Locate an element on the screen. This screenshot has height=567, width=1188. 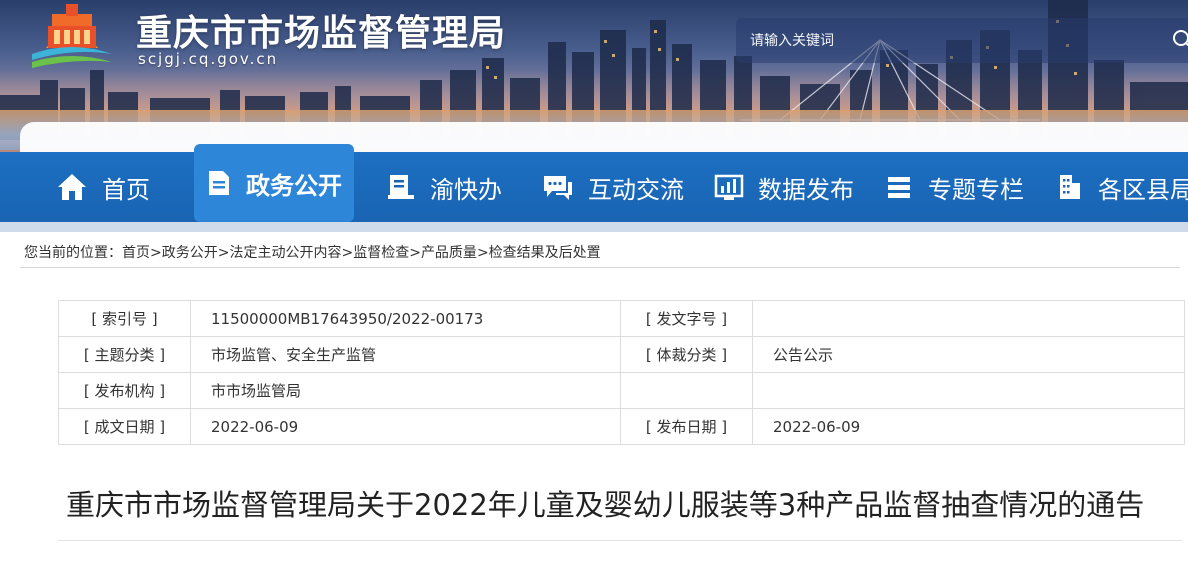
published-date-value: 2022-06-09 is located at coordinates (968, 426).